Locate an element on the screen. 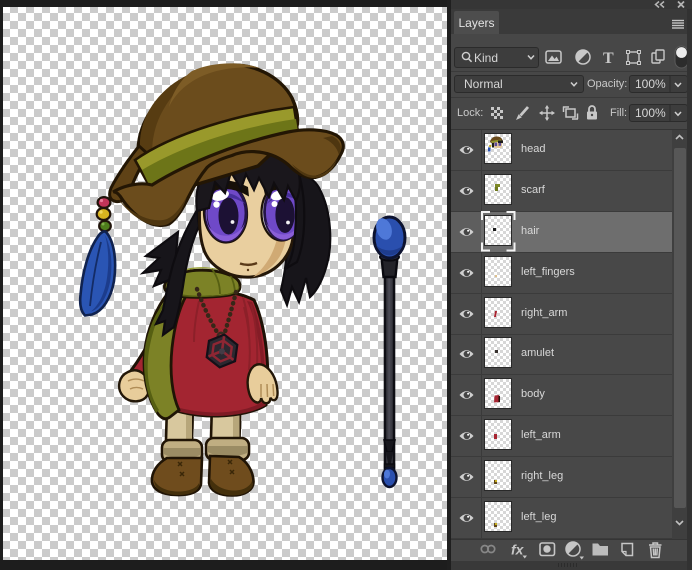 This screenshot has width=692, height=570. svg-text: fx is located at coordinates (518, 550).